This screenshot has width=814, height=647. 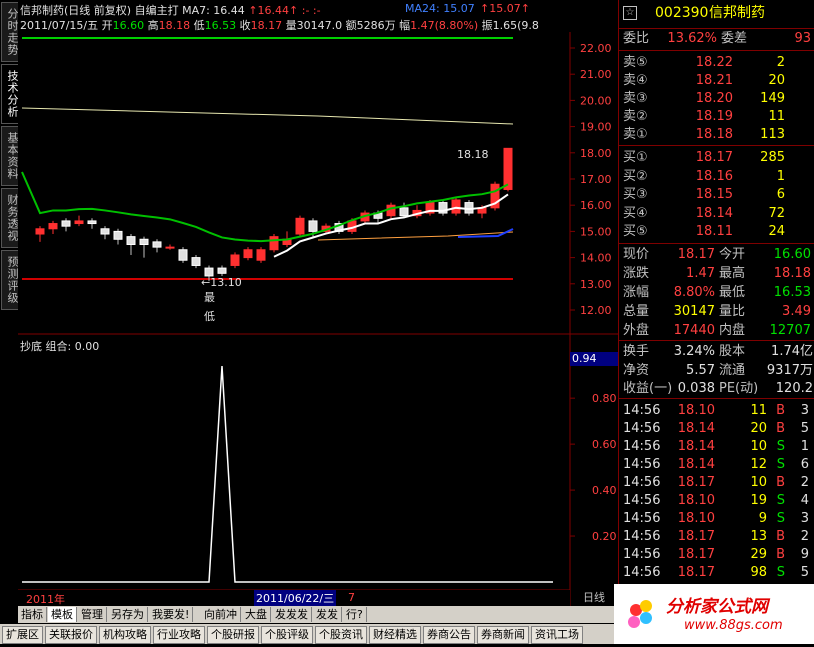 What do you see at coordinates (772, 134) in the screenshot?
I see `ask-volume: 113` at bounding box center [772, 134].